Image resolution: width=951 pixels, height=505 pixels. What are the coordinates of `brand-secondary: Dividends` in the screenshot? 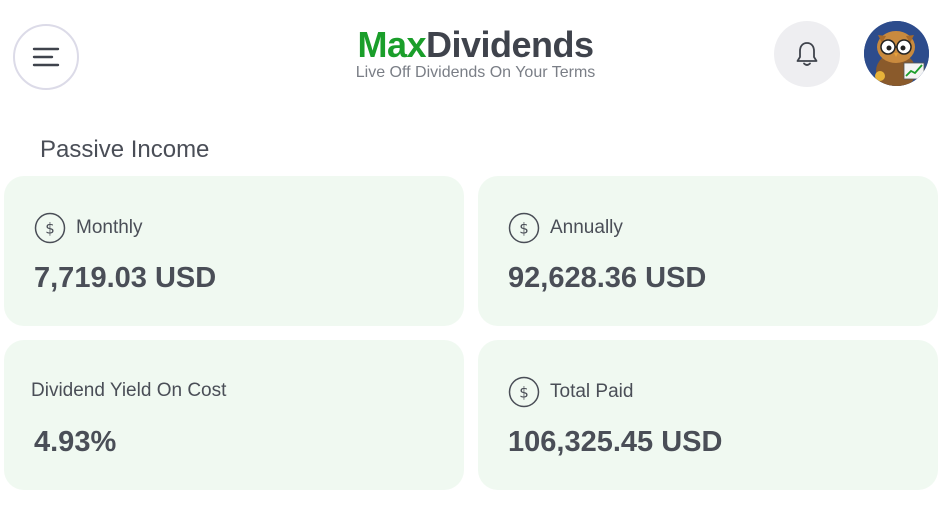 It's located at (509, 44).